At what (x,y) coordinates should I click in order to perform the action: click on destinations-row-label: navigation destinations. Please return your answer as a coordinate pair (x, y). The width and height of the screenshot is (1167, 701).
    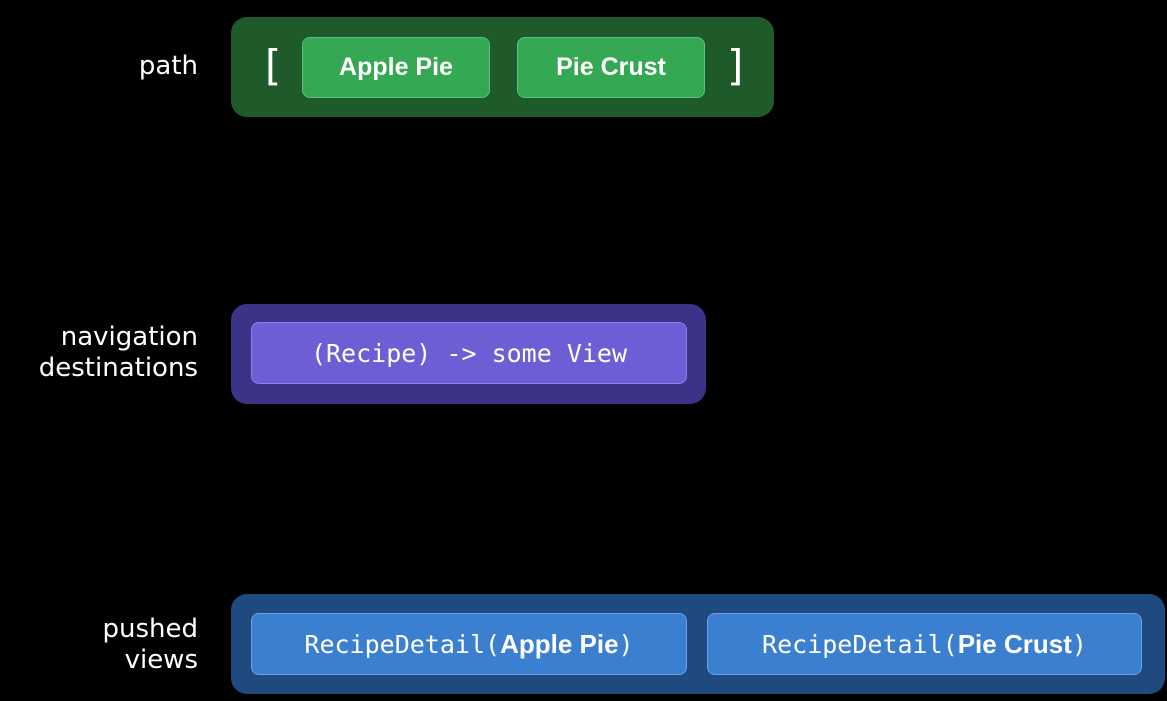
    Looking at the image, I should click on (118, 353).